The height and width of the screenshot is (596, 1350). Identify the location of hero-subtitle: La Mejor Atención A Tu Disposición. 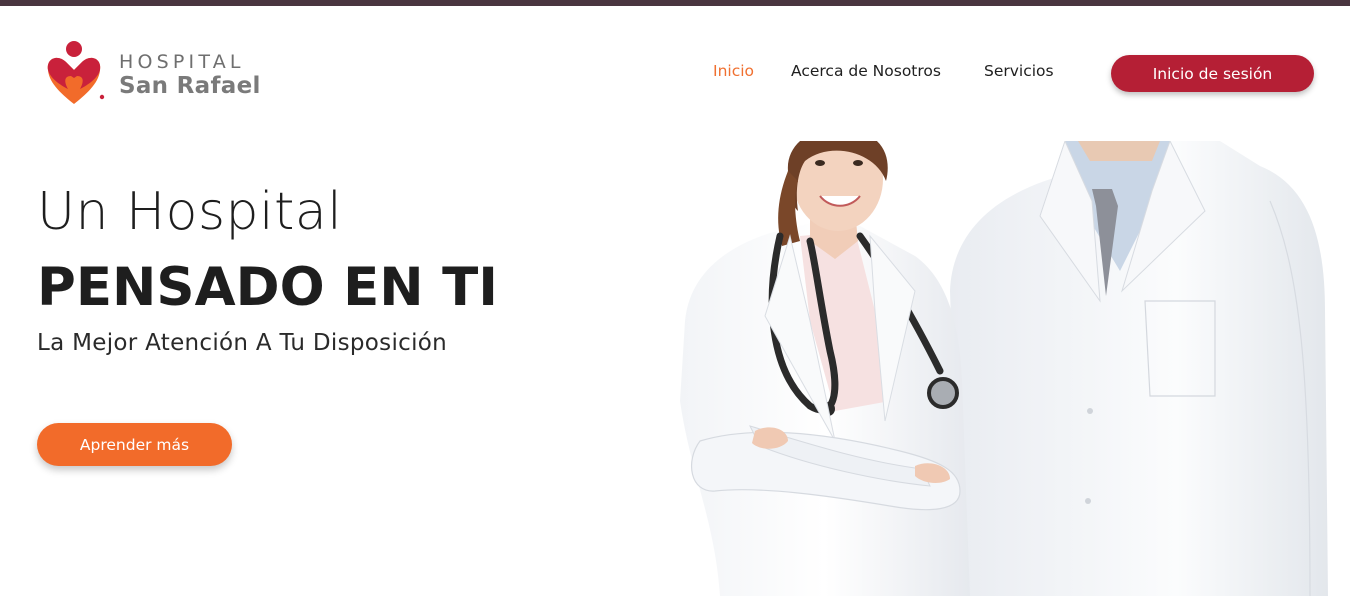
(242, 343).